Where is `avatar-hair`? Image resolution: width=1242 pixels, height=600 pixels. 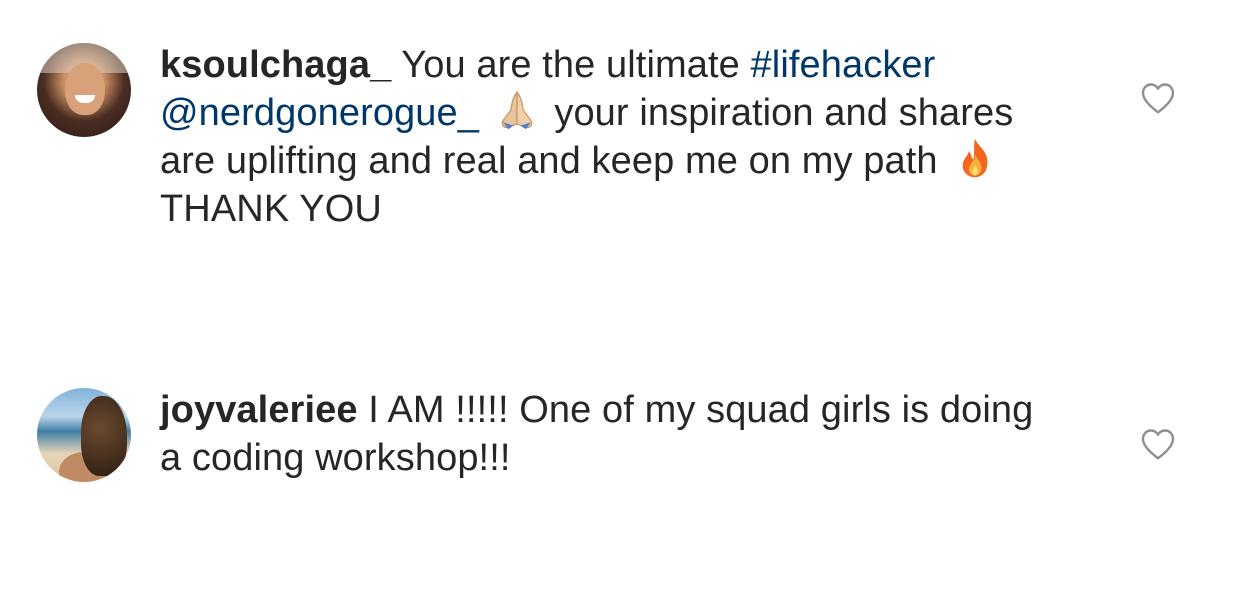 avatar-hair is located at coordinates (104, 436).